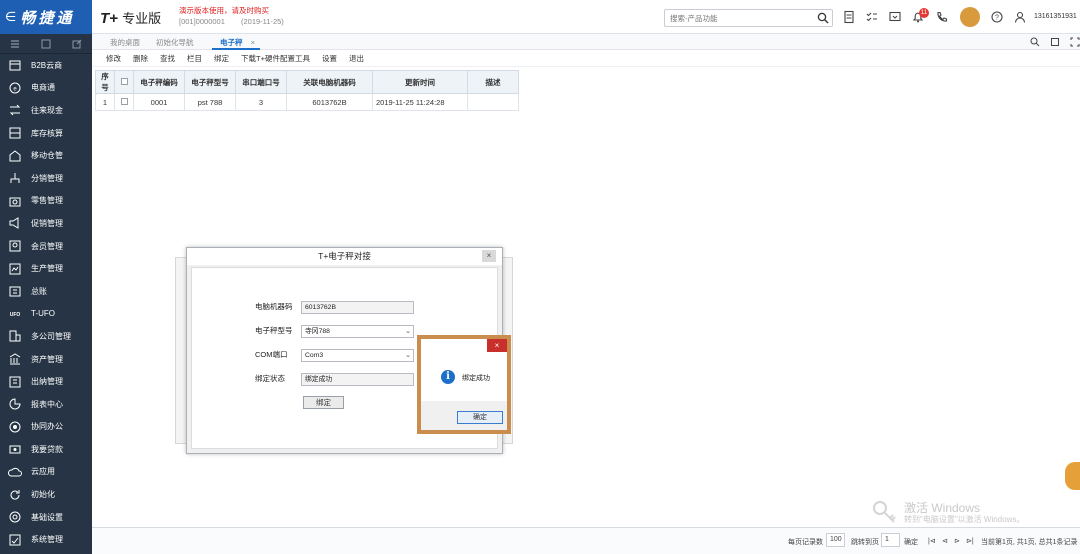 This screenshot has height=554, width=1080. Describe the element at coordinates (46, 155) in the screenshot. I see `sidebar-item: 移动仓管` at that location.